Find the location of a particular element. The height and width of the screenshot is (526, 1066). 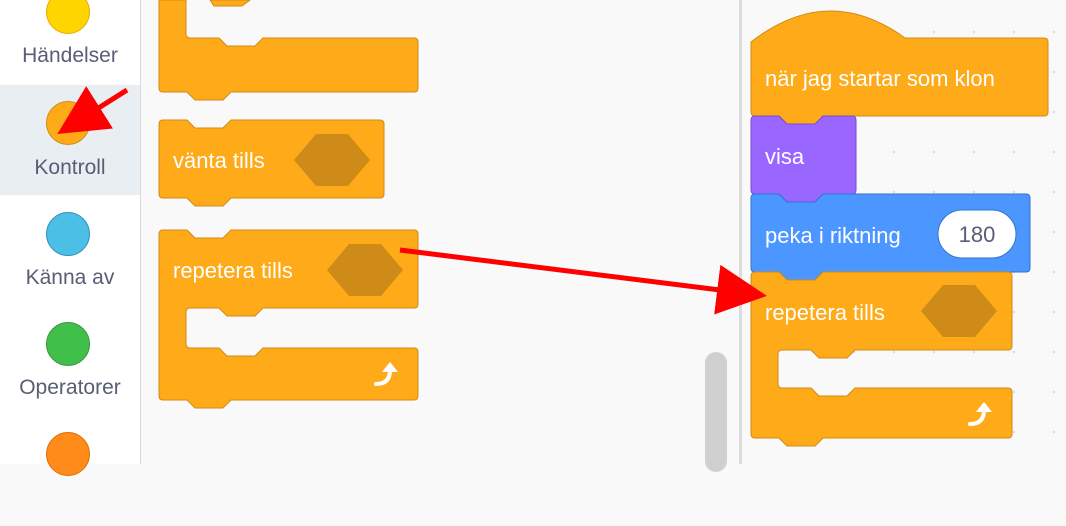

show-block-label: visa is located at coordinates (785, 156).